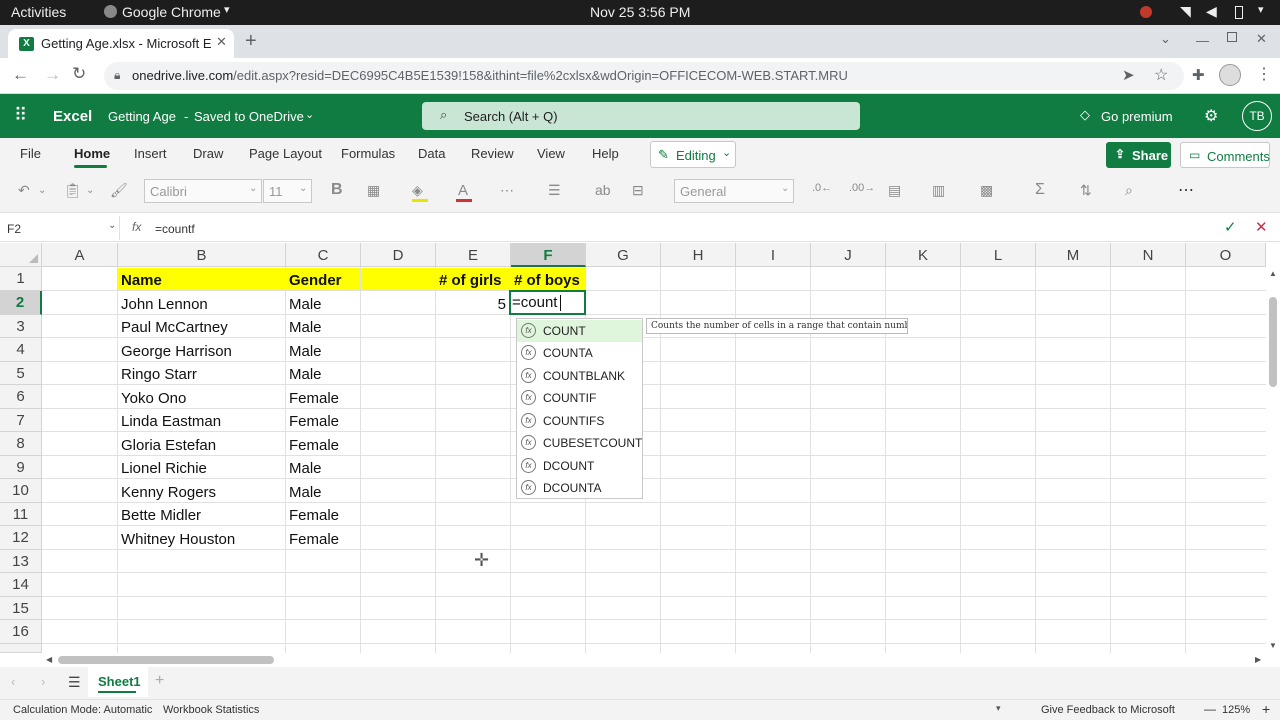  What do you see at coordinates (249, 116) in the screenshot?
I see `save-status: Saved to OneDrive` at bounding box center [249, 116].